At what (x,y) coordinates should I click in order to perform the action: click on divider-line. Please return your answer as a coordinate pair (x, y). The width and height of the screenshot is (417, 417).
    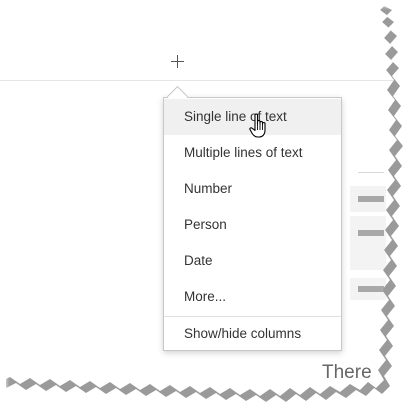
    Looking at the image, I should click on (371, 172).